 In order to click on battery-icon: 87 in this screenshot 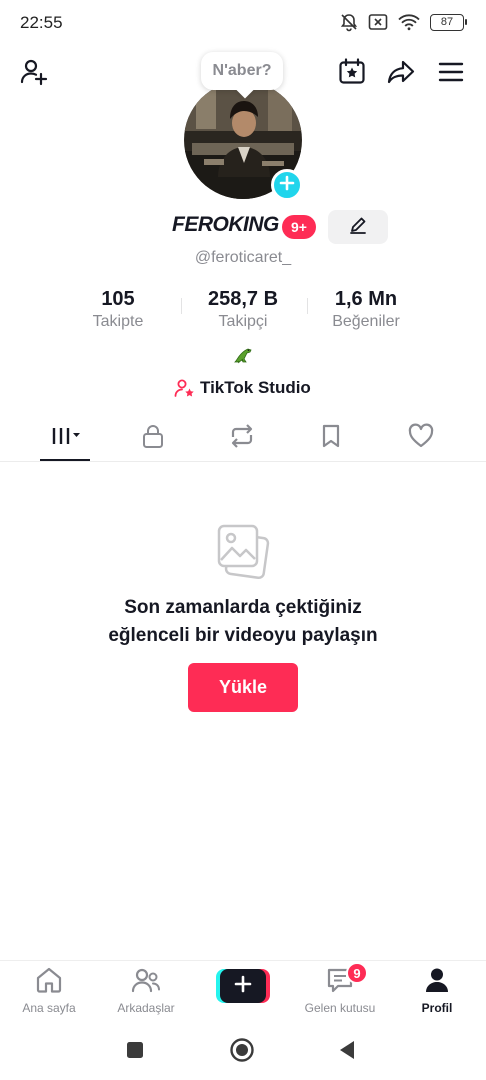, I will do `click(448, 22)`.